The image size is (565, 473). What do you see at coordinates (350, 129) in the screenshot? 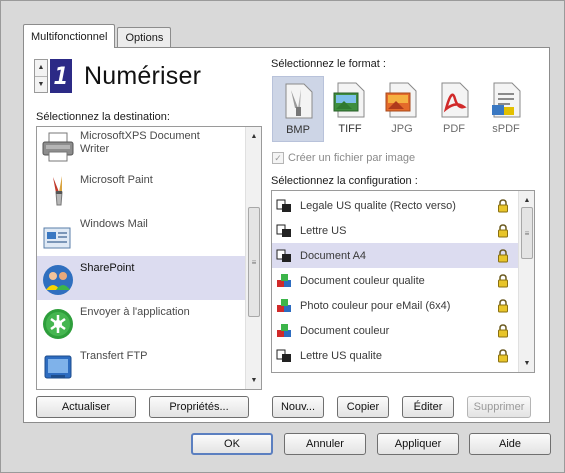
I see `format-name: TIFF` at bounding box center [350, 129].